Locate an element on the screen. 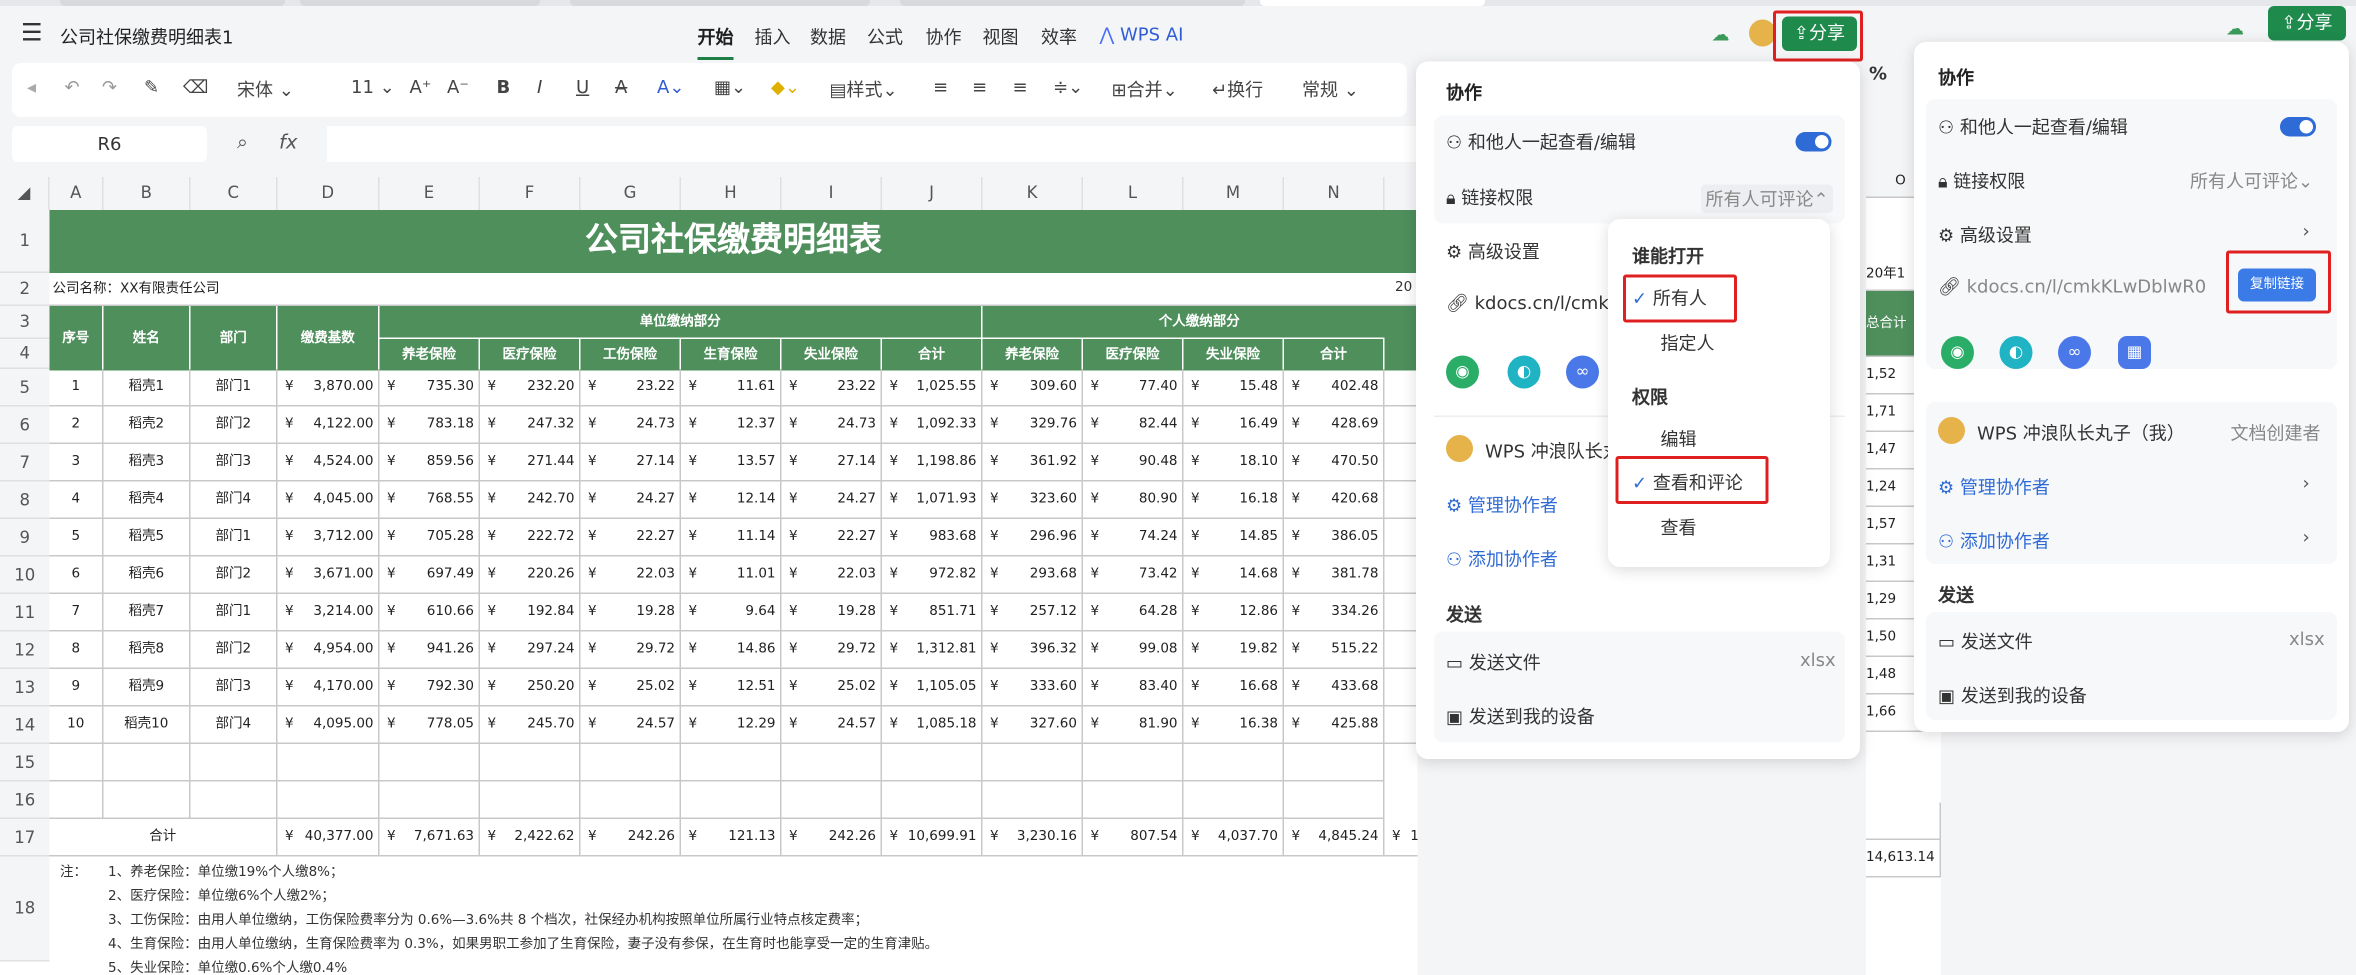 Image resolution: width=2356 pixels, height=975 pixels. table-cell: ¥1,025.55 is located at coordinates (932, 388).